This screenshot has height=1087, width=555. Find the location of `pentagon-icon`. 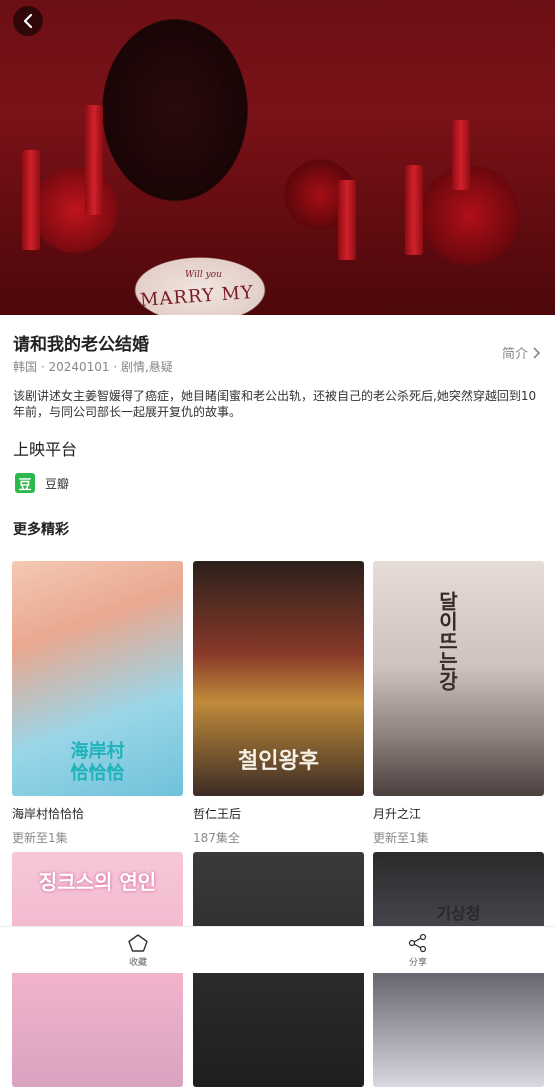

pentagon-icon is located at coordinates (138, 943).